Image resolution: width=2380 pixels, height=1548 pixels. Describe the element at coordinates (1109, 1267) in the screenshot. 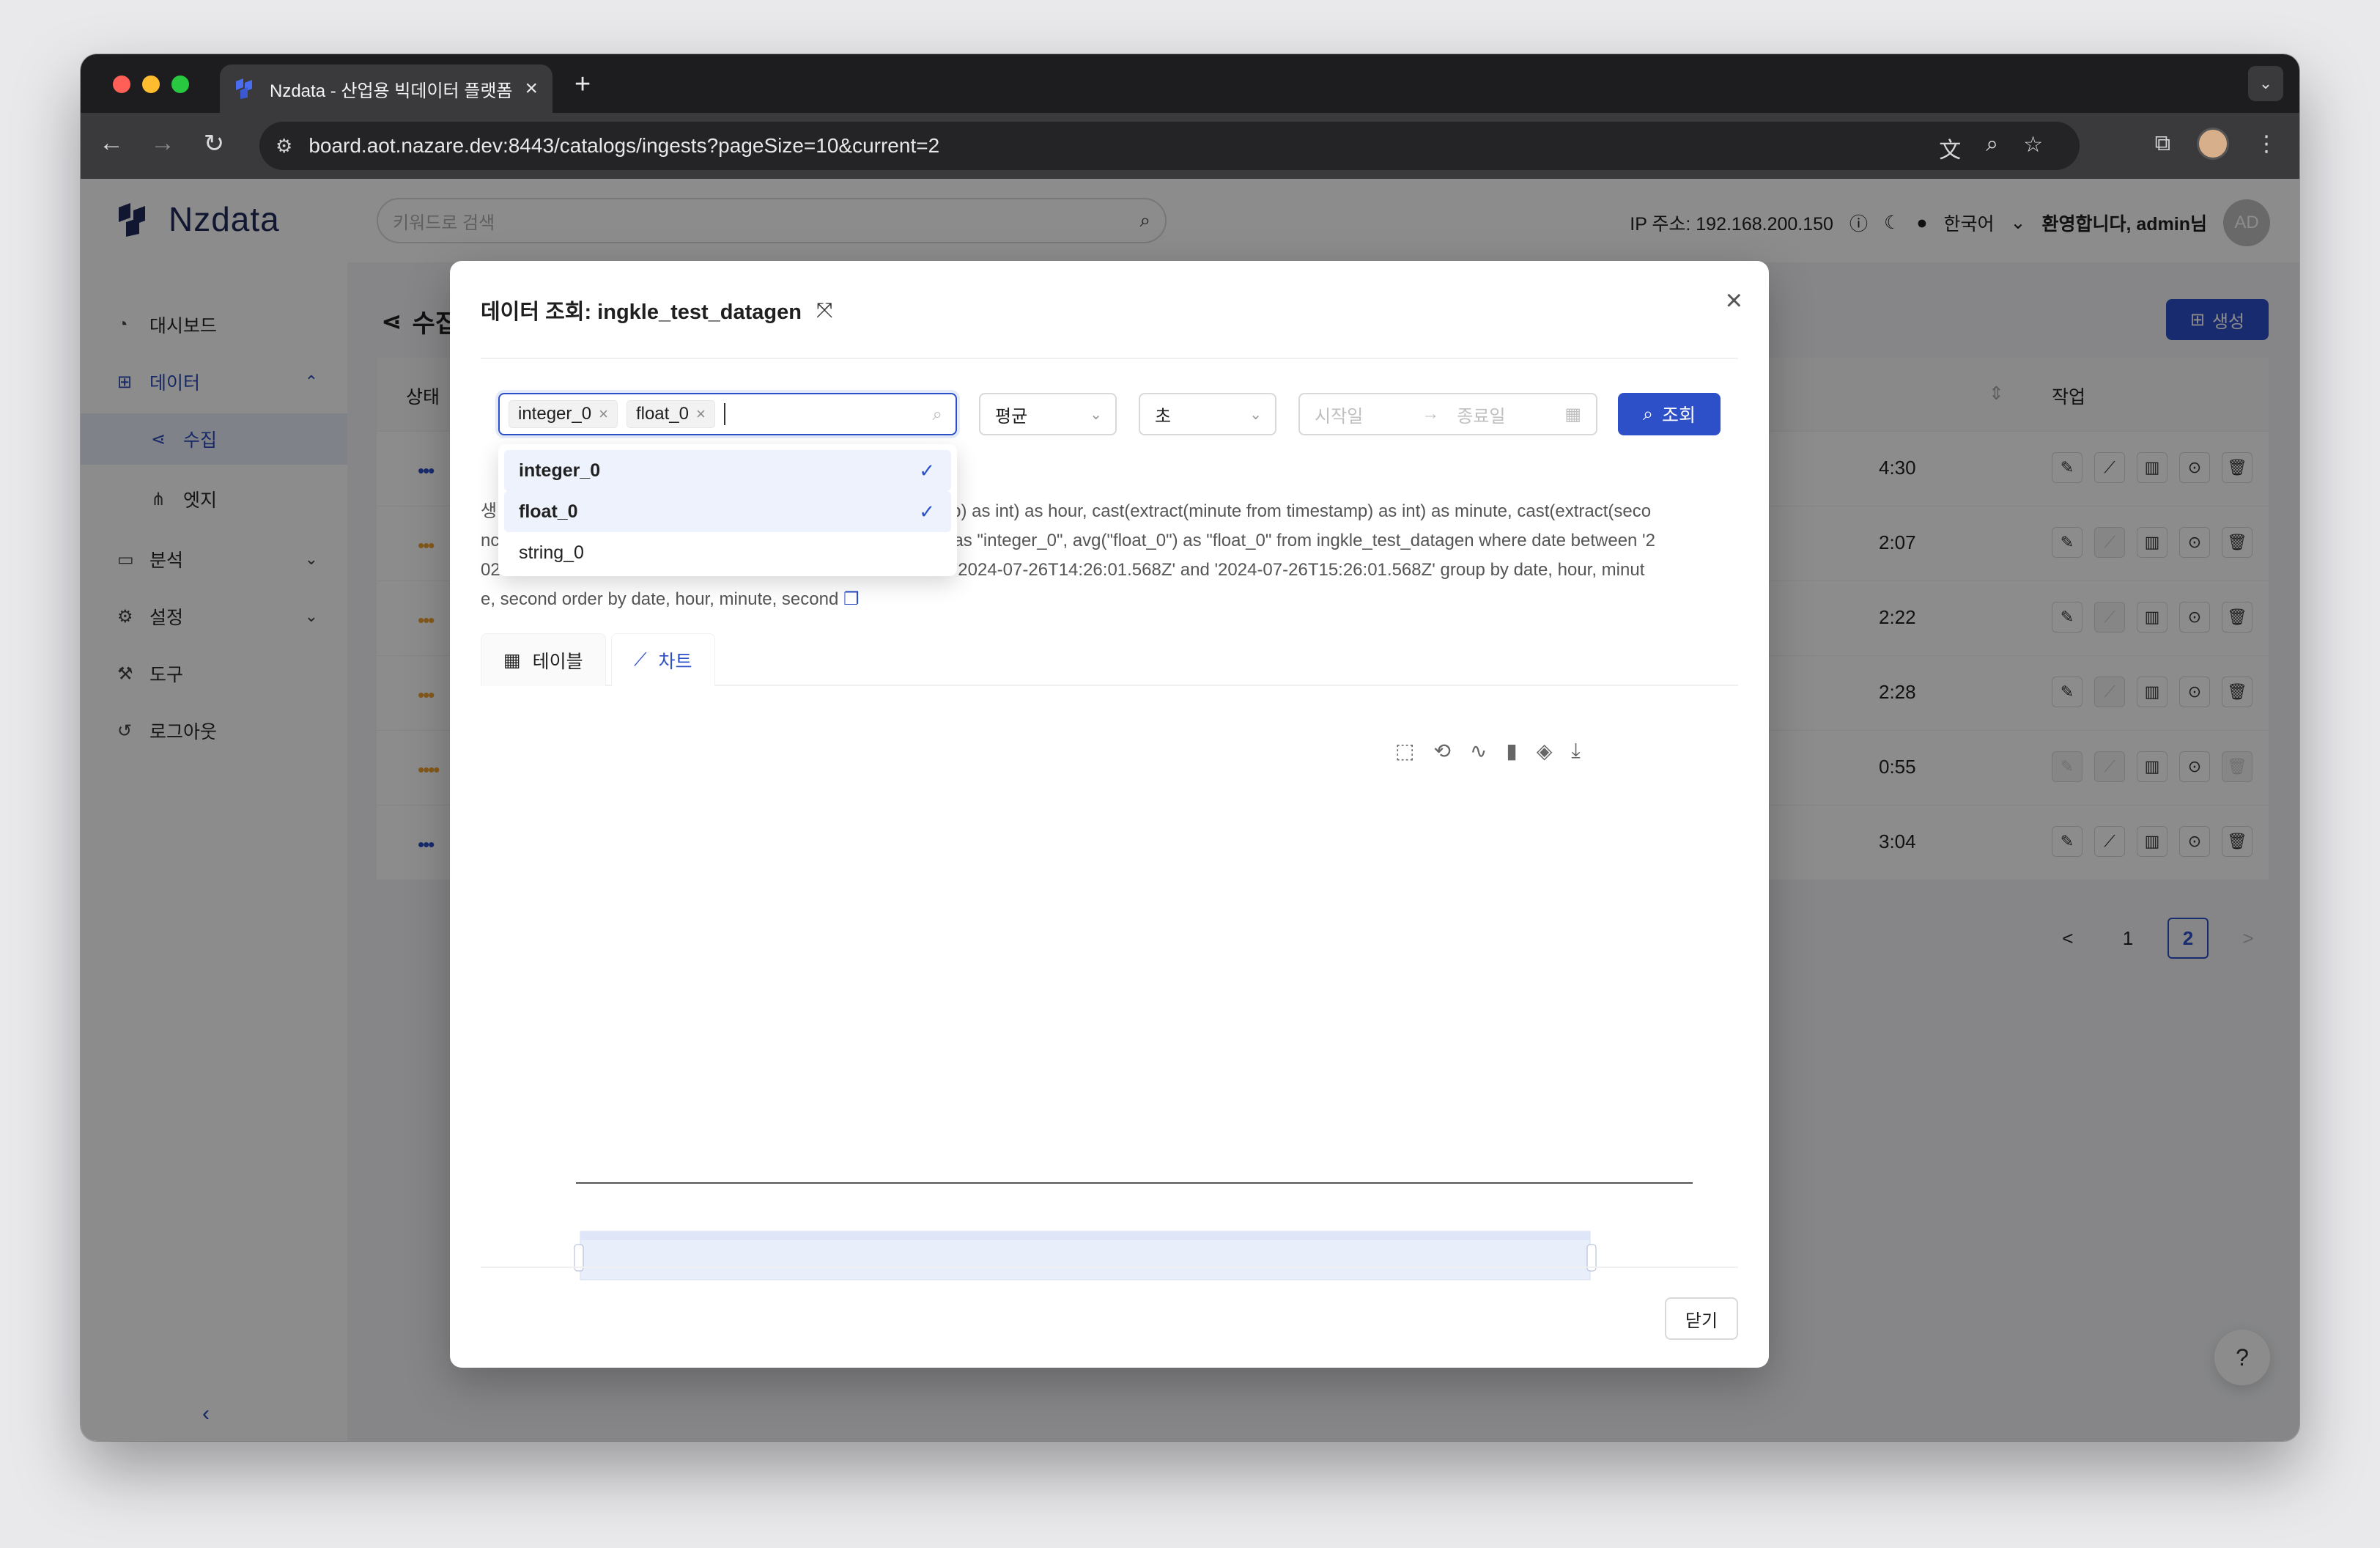

I see `divider` at that location.